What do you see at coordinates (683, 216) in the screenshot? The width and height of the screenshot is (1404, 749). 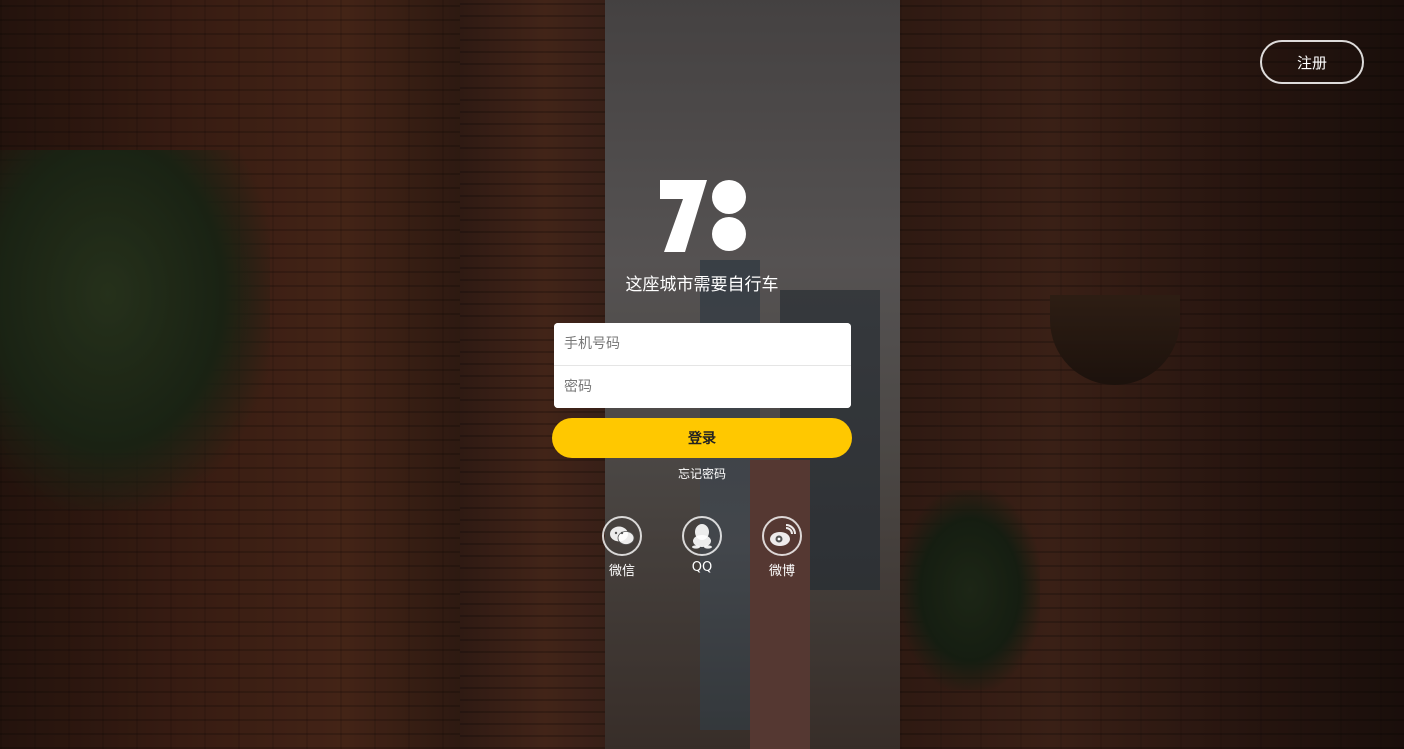 I see `logo-seven-shape` at bounding box center [683, 216].